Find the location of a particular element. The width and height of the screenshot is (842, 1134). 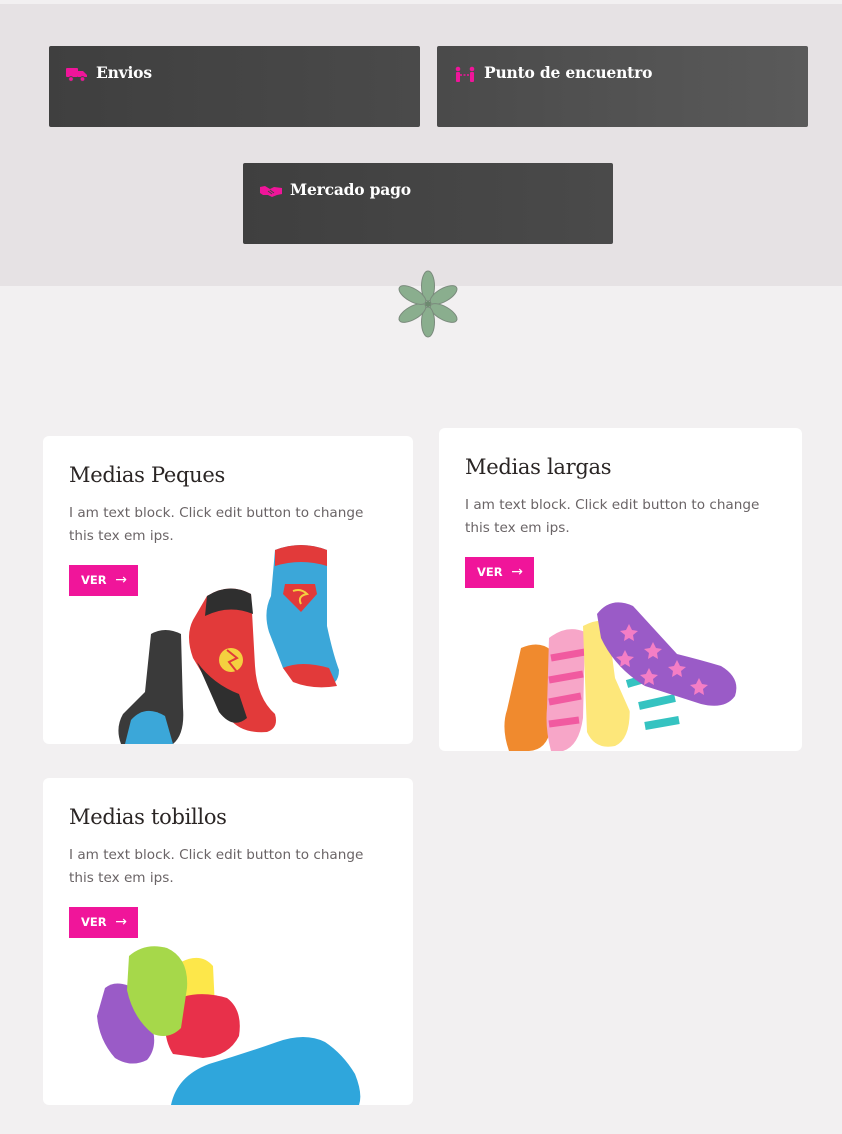

service-envios: Envios is located at coordinates (234, 86).